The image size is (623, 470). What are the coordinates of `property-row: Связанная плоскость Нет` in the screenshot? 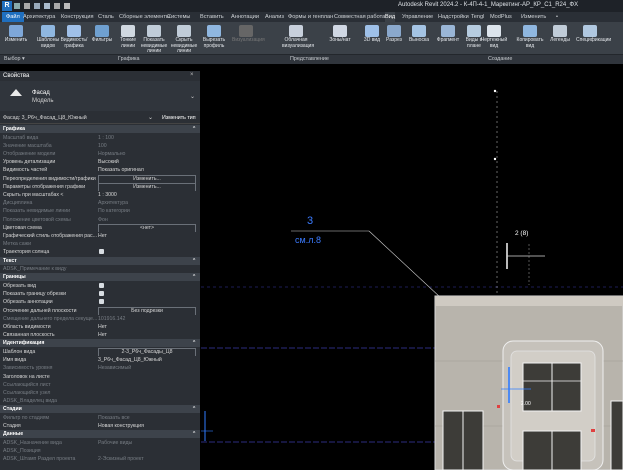 It's located at (100, 335).